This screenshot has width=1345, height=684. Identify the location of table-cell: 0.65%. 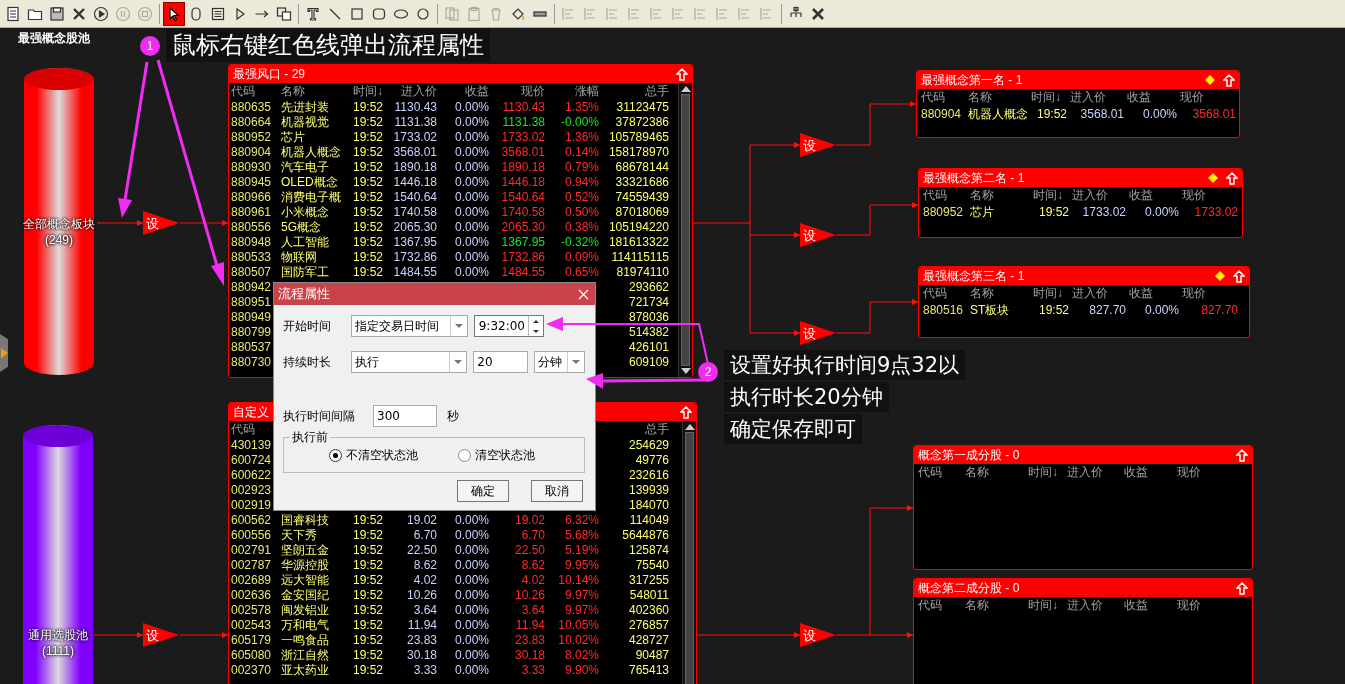
(581, 272).